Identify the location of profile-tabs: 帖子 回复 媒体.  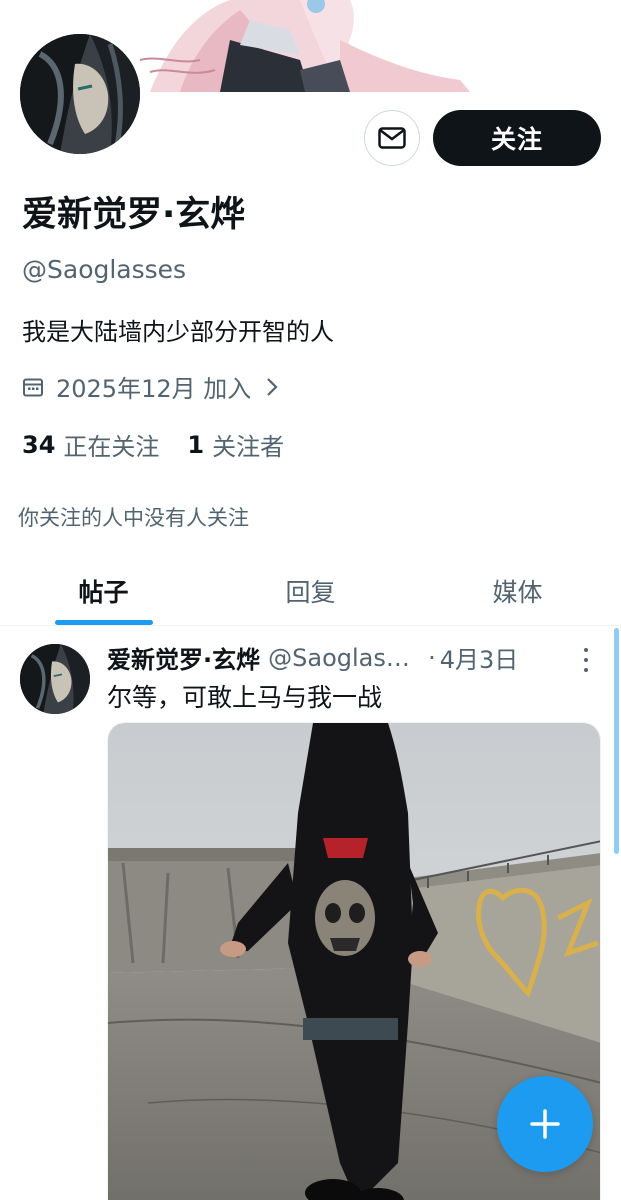
(310, 591).